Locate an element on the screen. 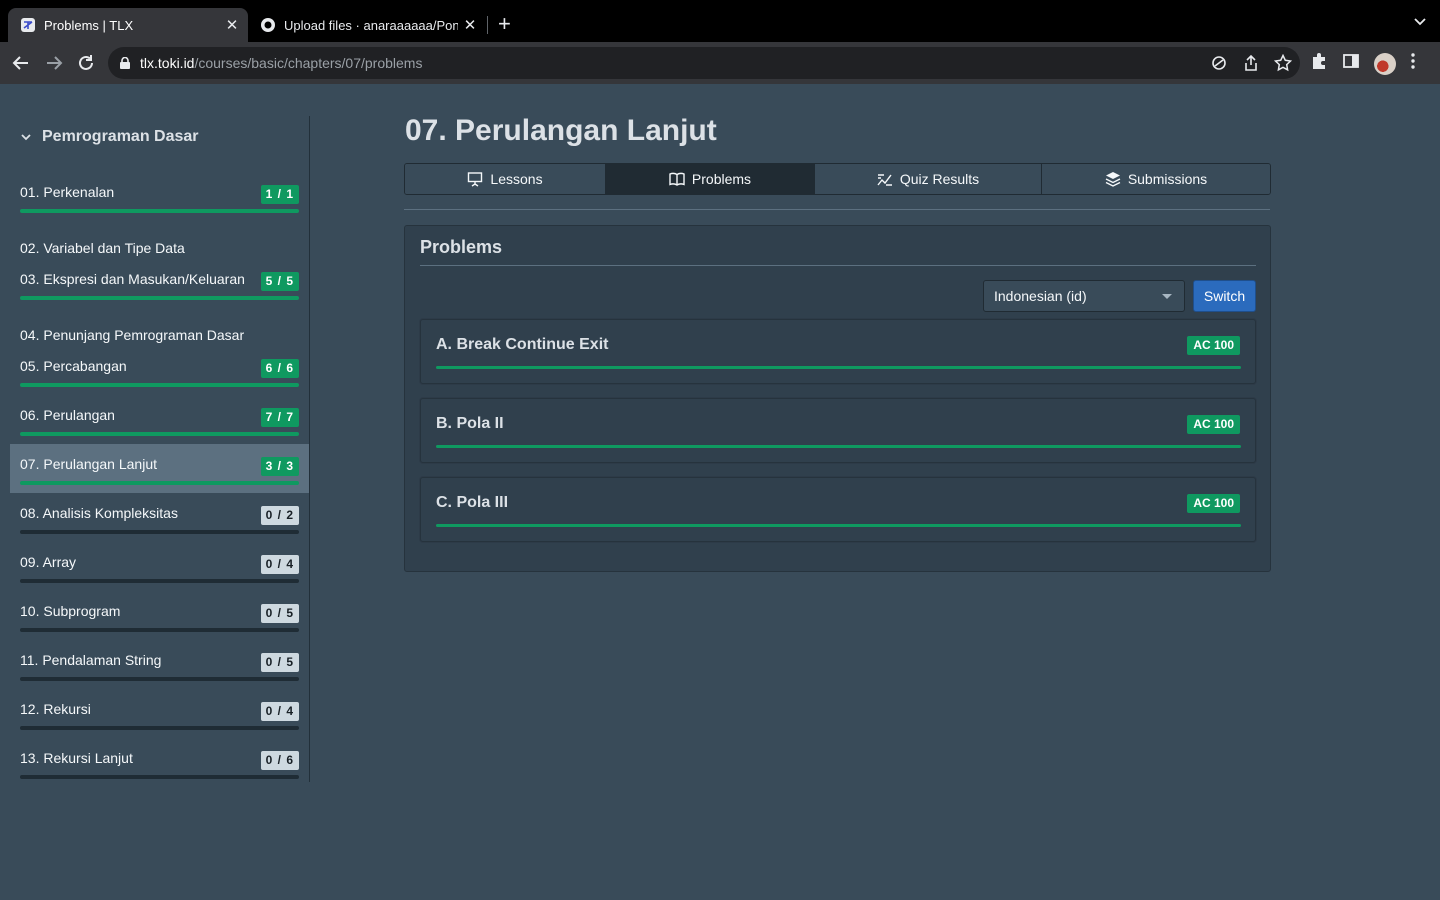 The width and height of the screenshot is (1440, 900). chapter-progress-badge: 0 / 4 is located at coordinates (279, 711).